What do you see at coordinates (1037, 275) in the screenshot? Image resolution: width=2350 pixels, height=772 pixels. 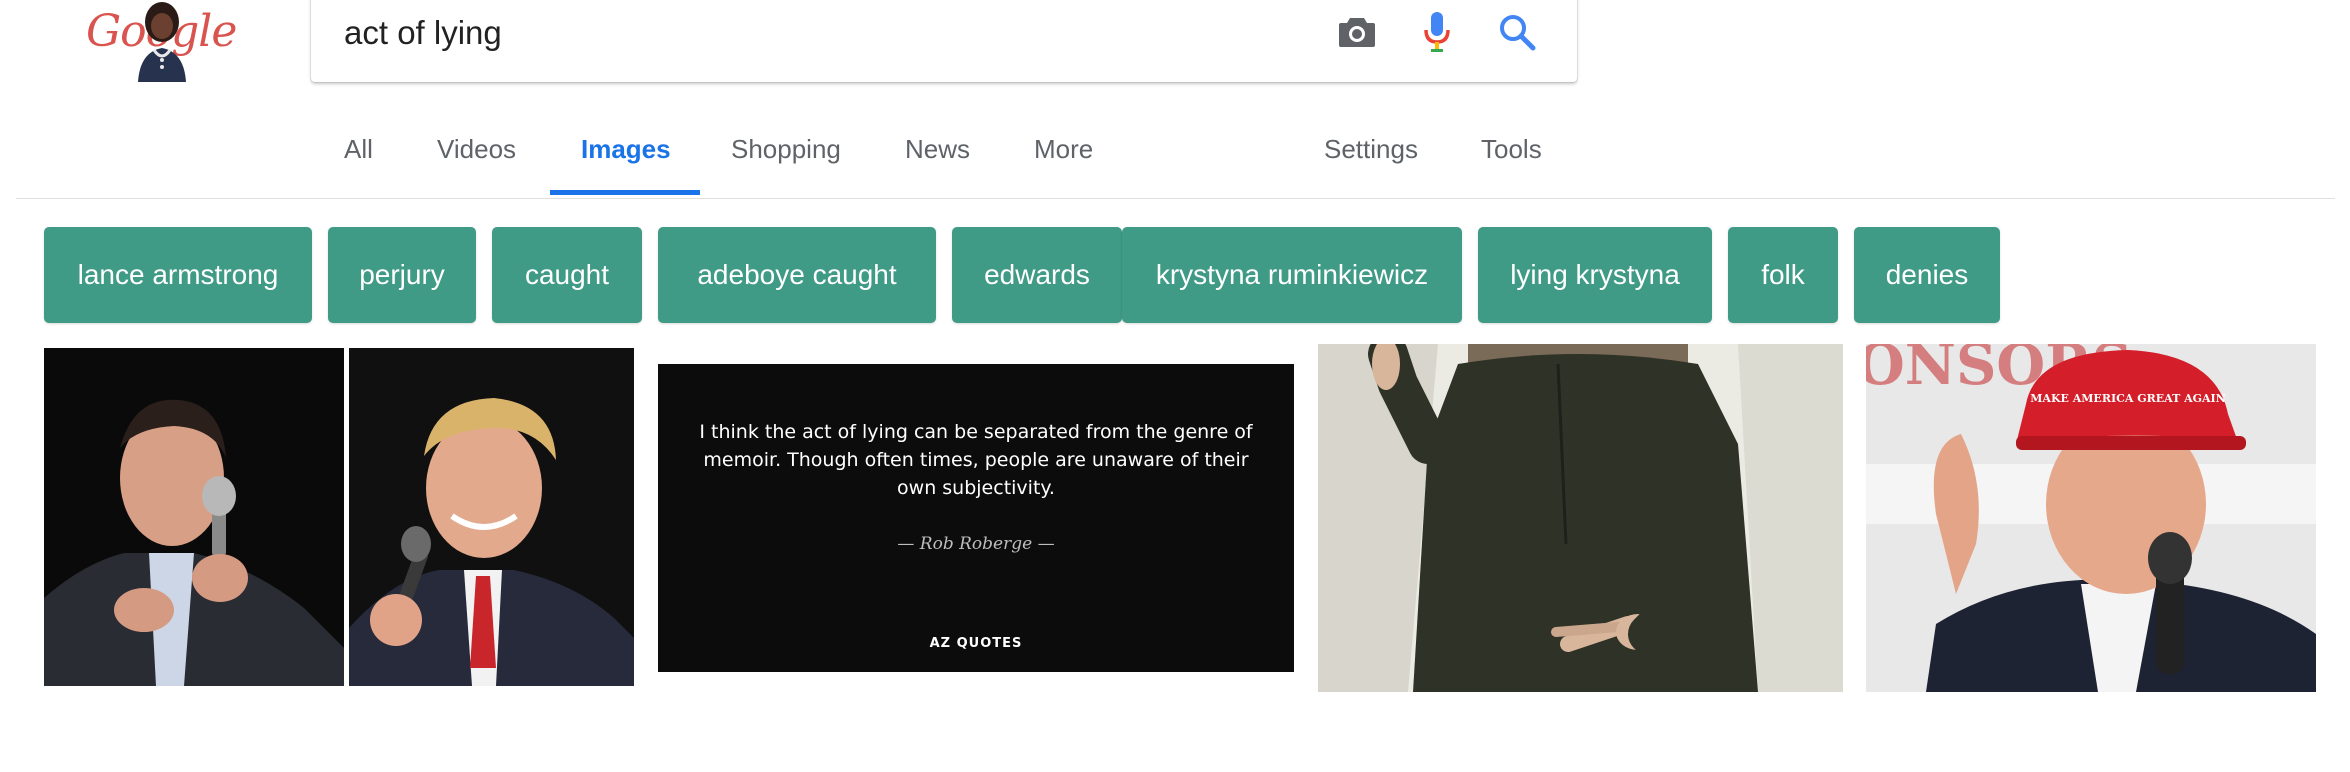 I see `chip-edwards: edwards` at bounding box center [1037, 275].